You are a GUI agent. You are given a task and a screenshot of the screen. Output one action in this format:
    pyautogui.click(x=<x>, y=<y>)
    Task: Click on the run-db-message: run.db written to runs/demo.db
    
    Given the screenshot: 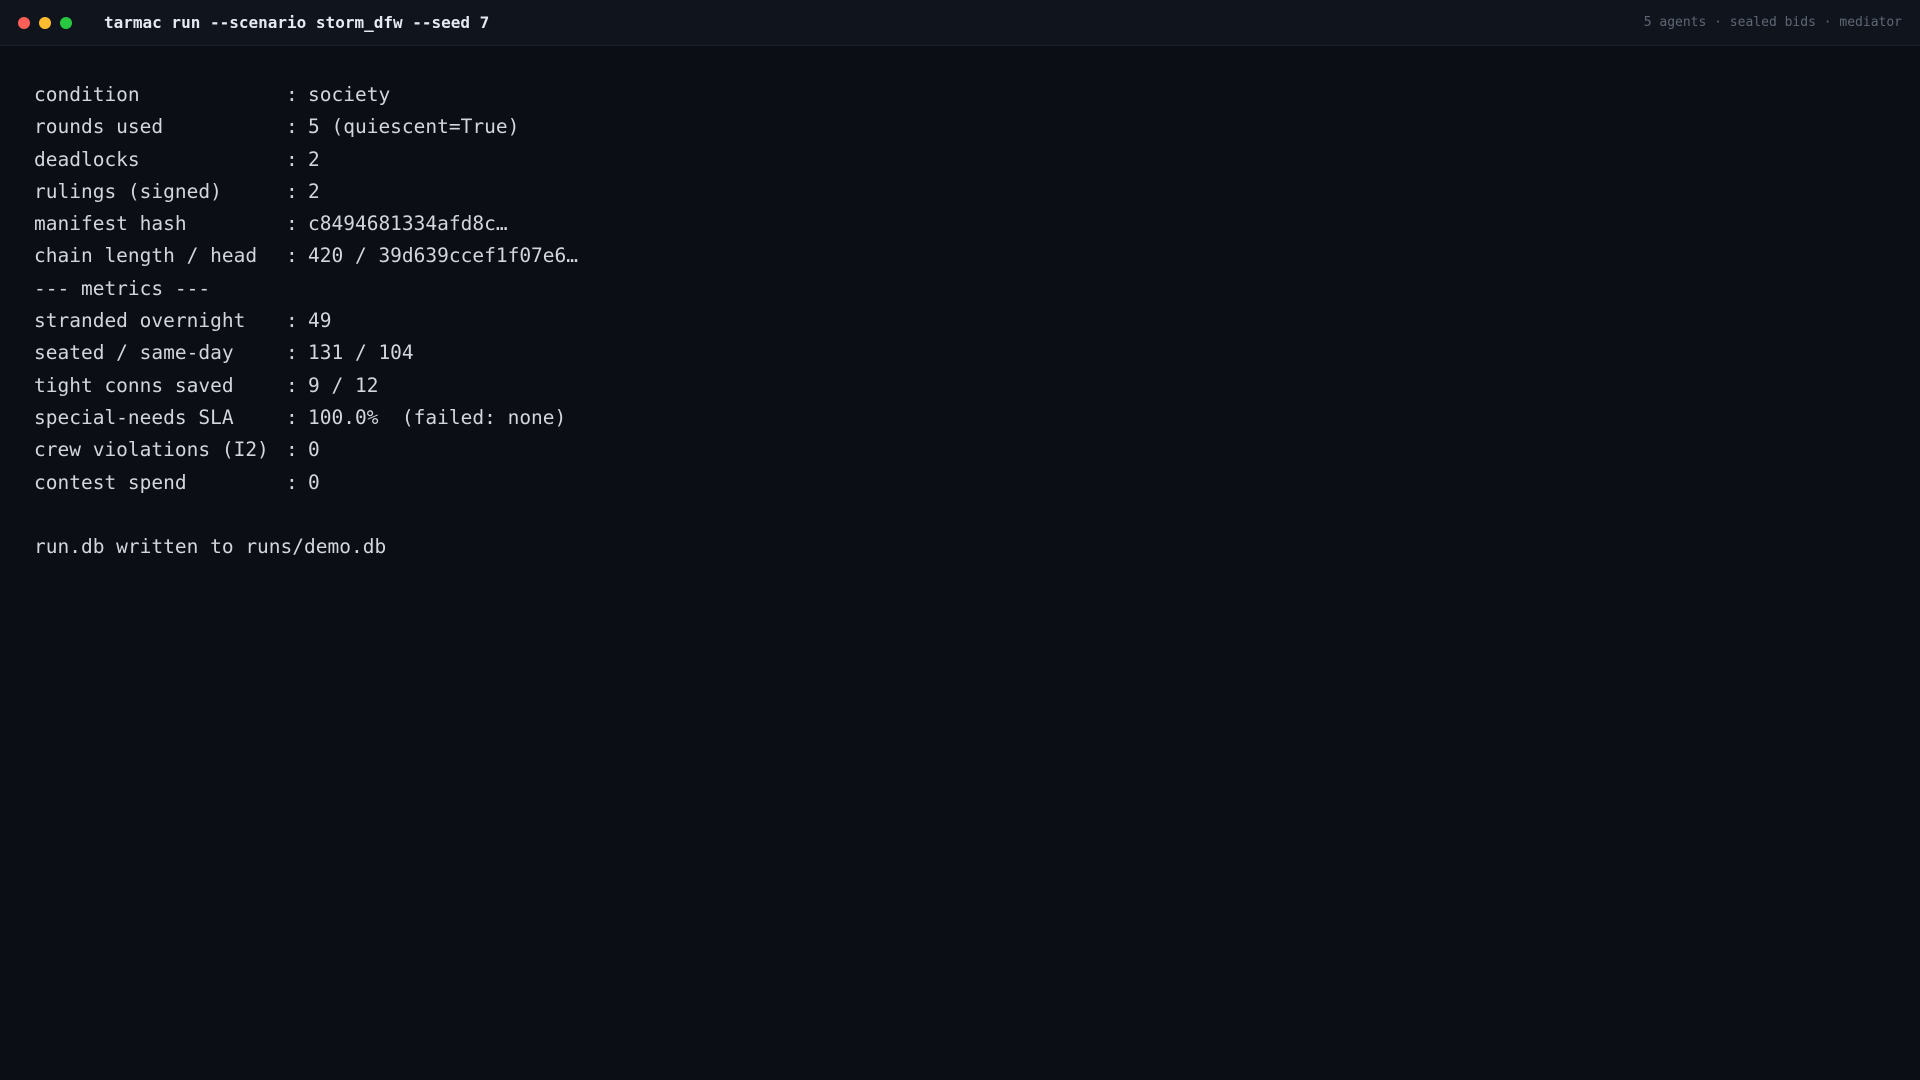 What is the action you would take?
    pyautogui.click(x=210, y=547)
    